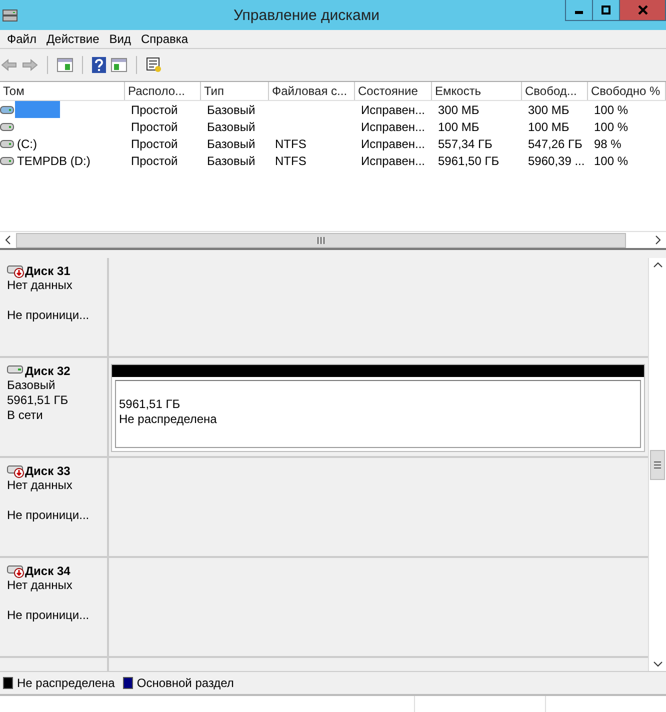 This screenshot has height=712, width=666. I want to click on partition-label: Не распределена, so click(168, 419).